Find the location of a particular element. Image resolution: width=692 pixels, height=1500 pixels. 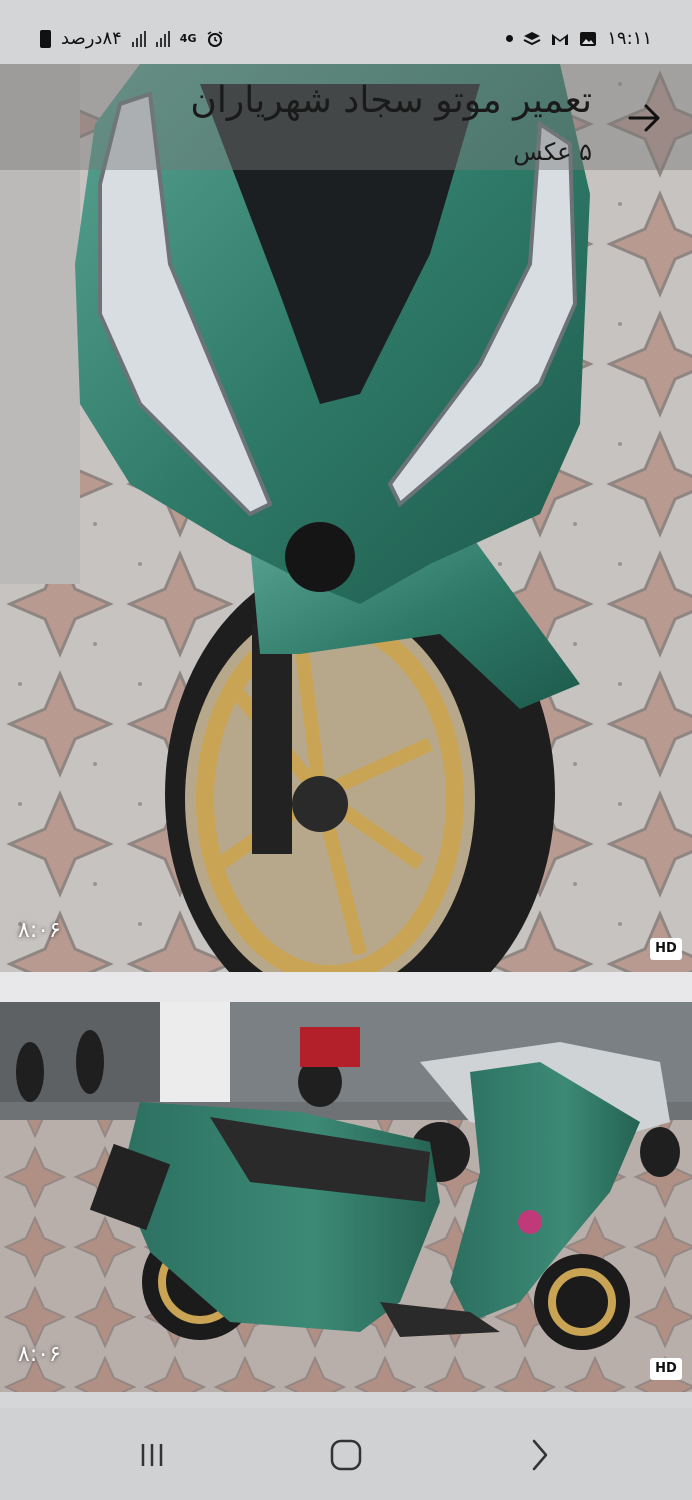

home-button is located at coordinates (346, 1455).